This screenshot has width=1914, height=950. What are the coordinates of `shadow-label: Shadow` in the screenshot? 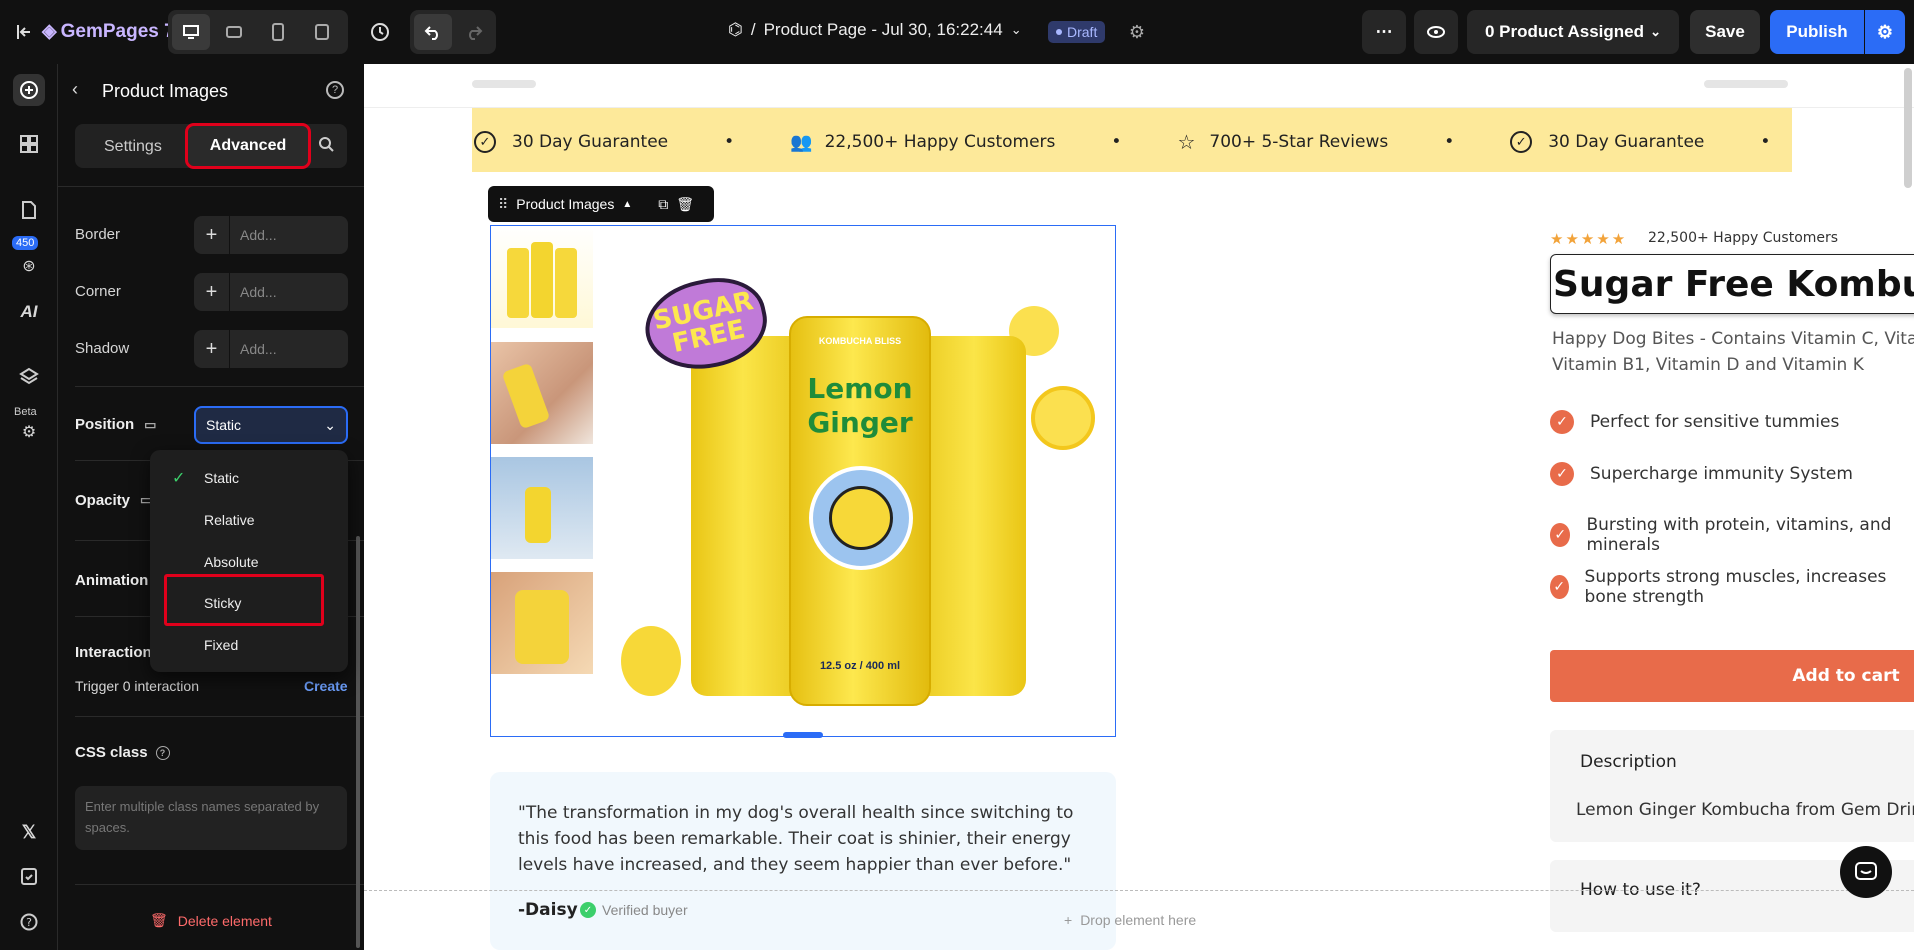 It's located at (102, 348).